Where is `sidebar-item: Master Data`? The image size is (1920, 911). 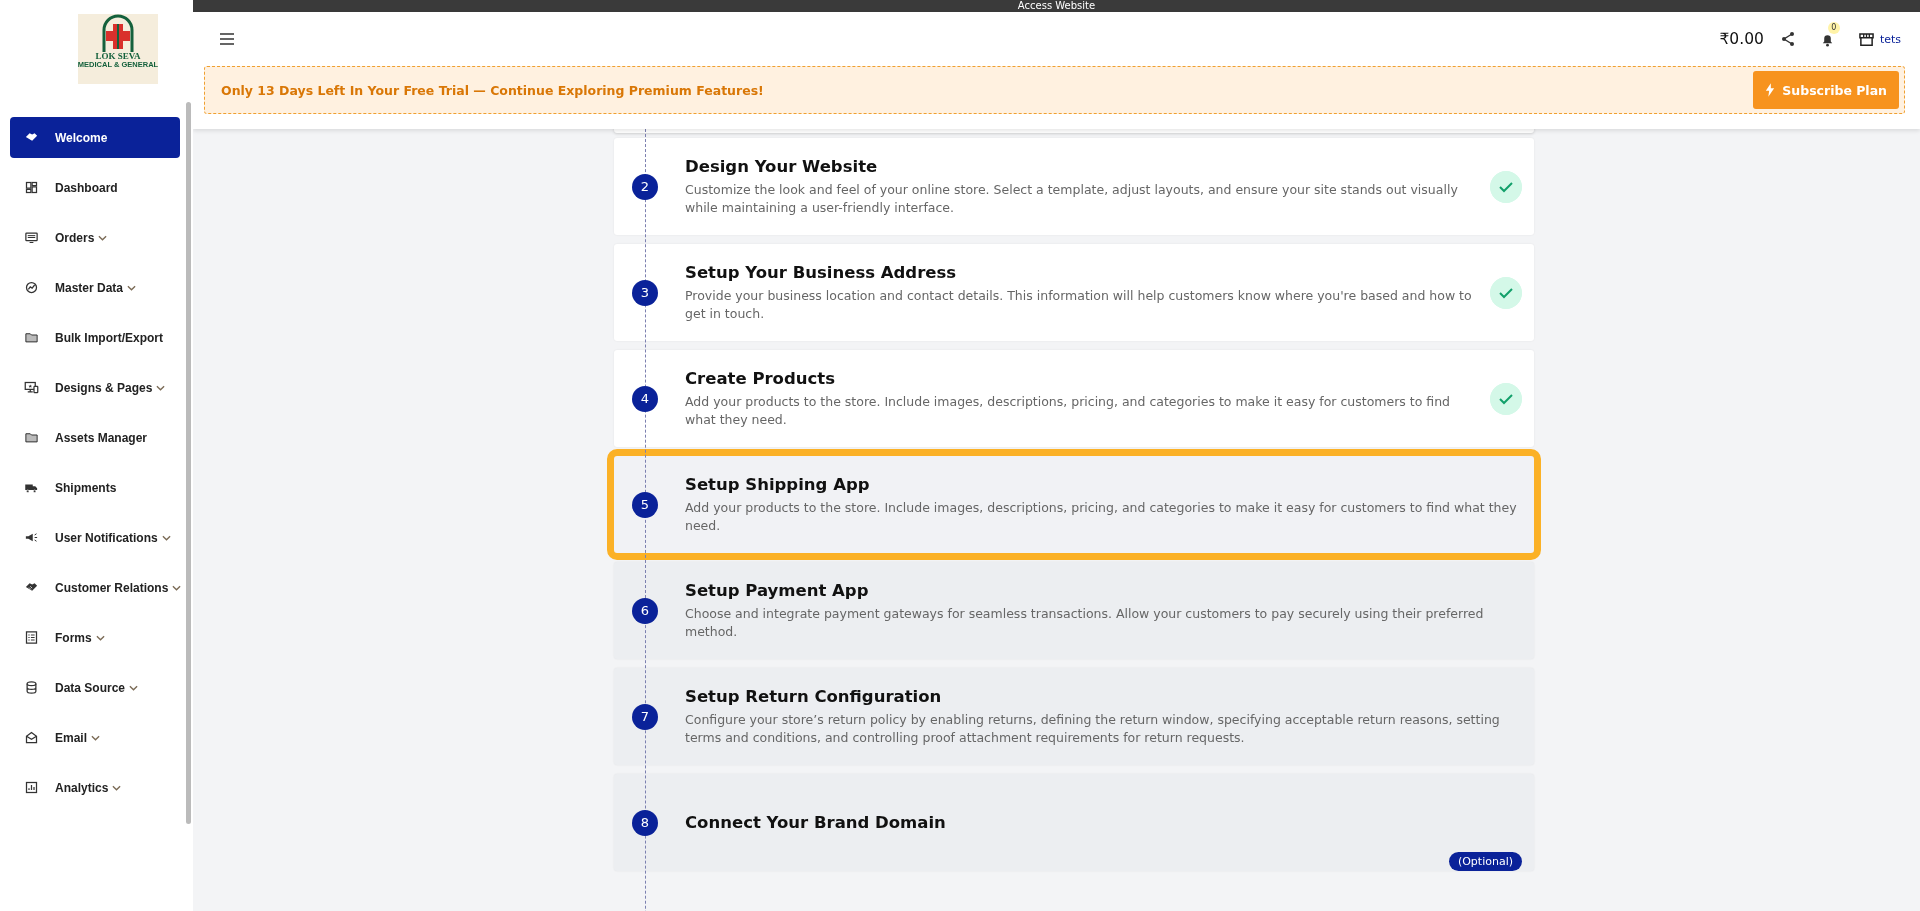 sidebar-item: Master Data is located at coordinates (95, 287).